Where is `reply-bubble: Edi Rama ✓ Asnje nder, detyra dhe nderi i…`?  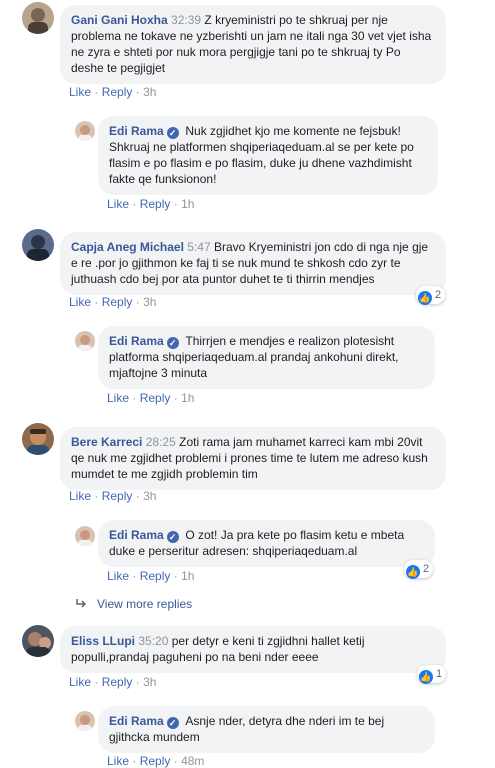 reply-bubble: Edi Rama ✓ Asnje nder, detyra dhe nderi i… is located at coordinates (266, 729).